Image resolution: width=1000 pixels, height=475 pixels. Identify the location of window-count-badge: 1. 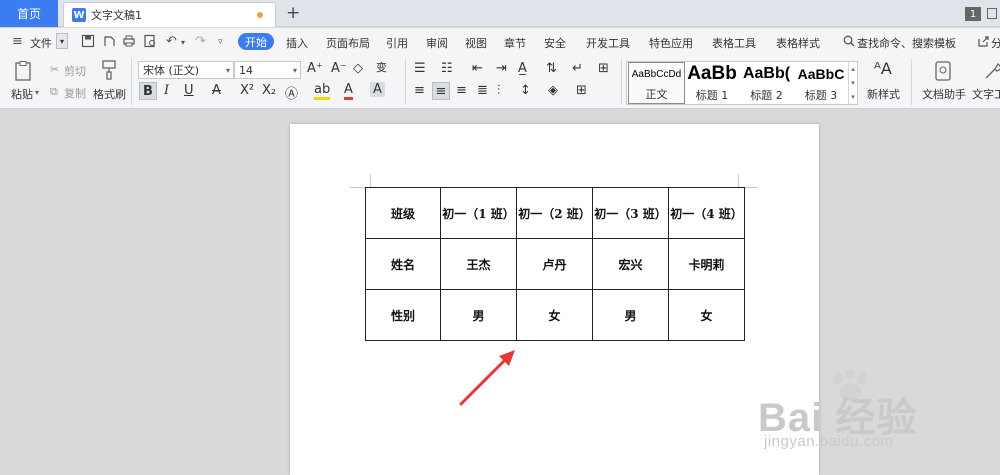
(973, 14).